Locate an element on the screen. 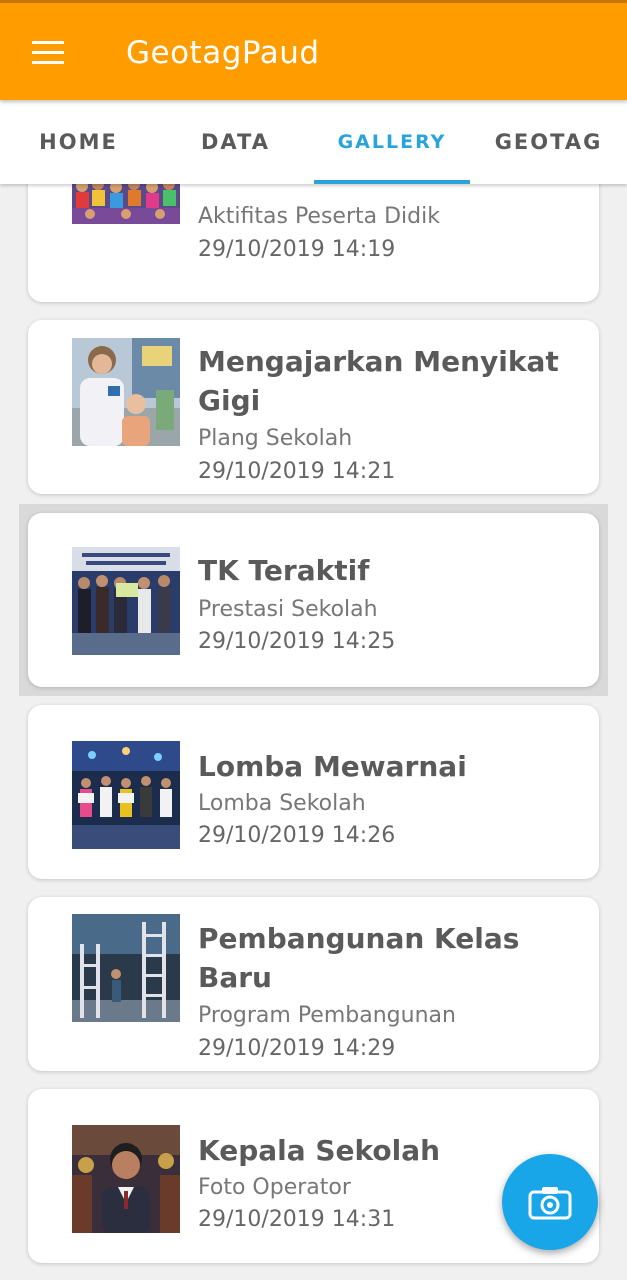 This screenshot has height=1280, width=627. tab-home: HOME is located at coordinates (78, 142).